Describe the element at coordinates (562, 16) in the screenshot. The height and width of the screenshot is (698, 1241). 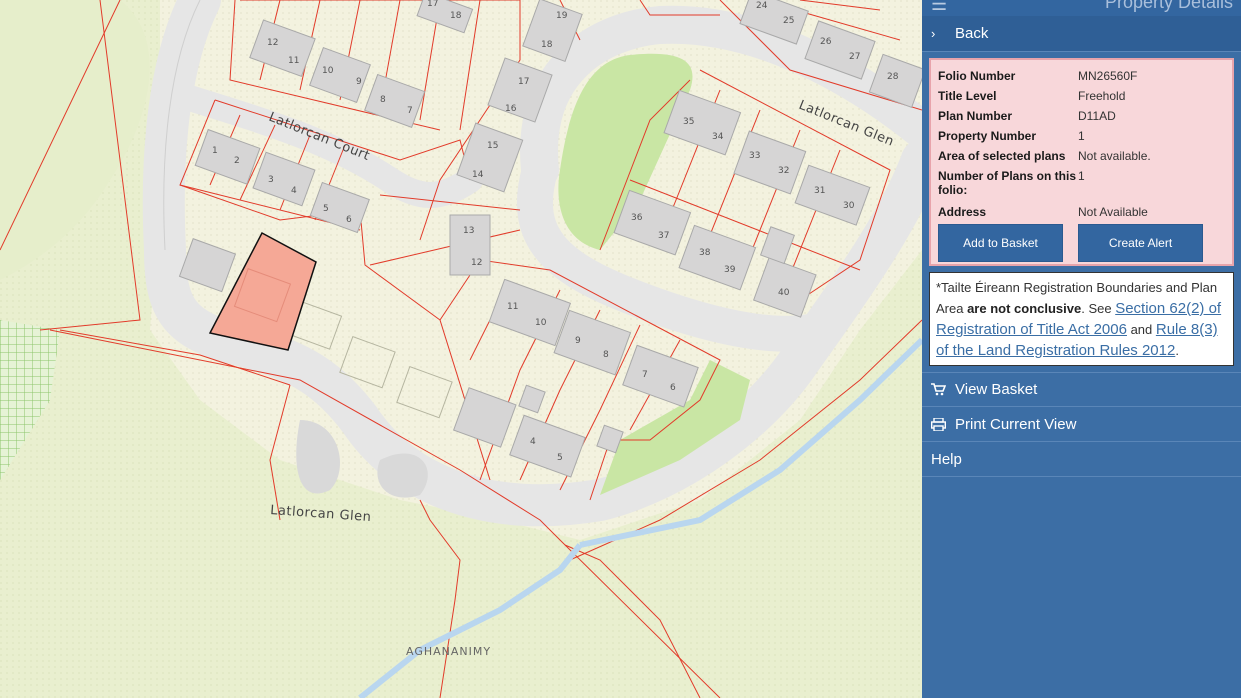
I see `plot-number: 19` at that location.